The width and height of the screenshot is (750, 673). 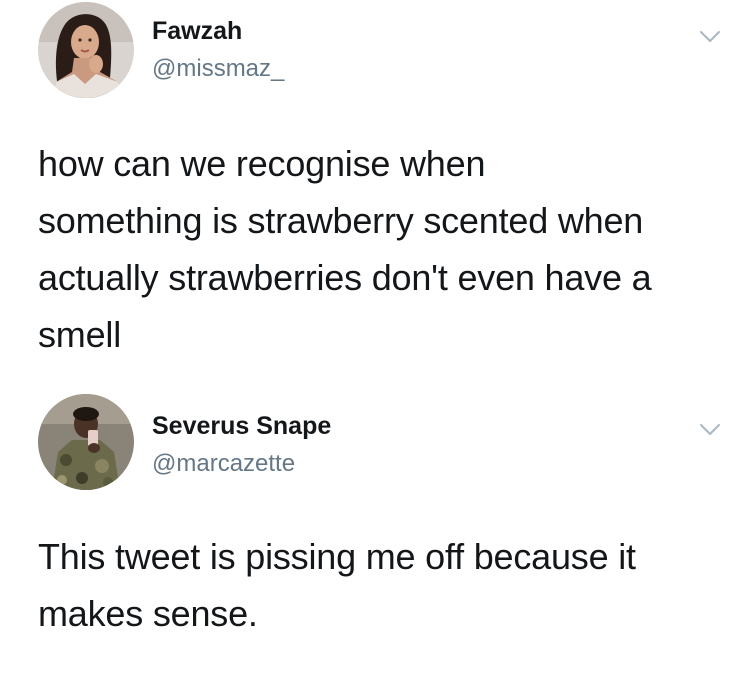 I want to click on profile-photo-woman-icon, so click(x=86, y=50).